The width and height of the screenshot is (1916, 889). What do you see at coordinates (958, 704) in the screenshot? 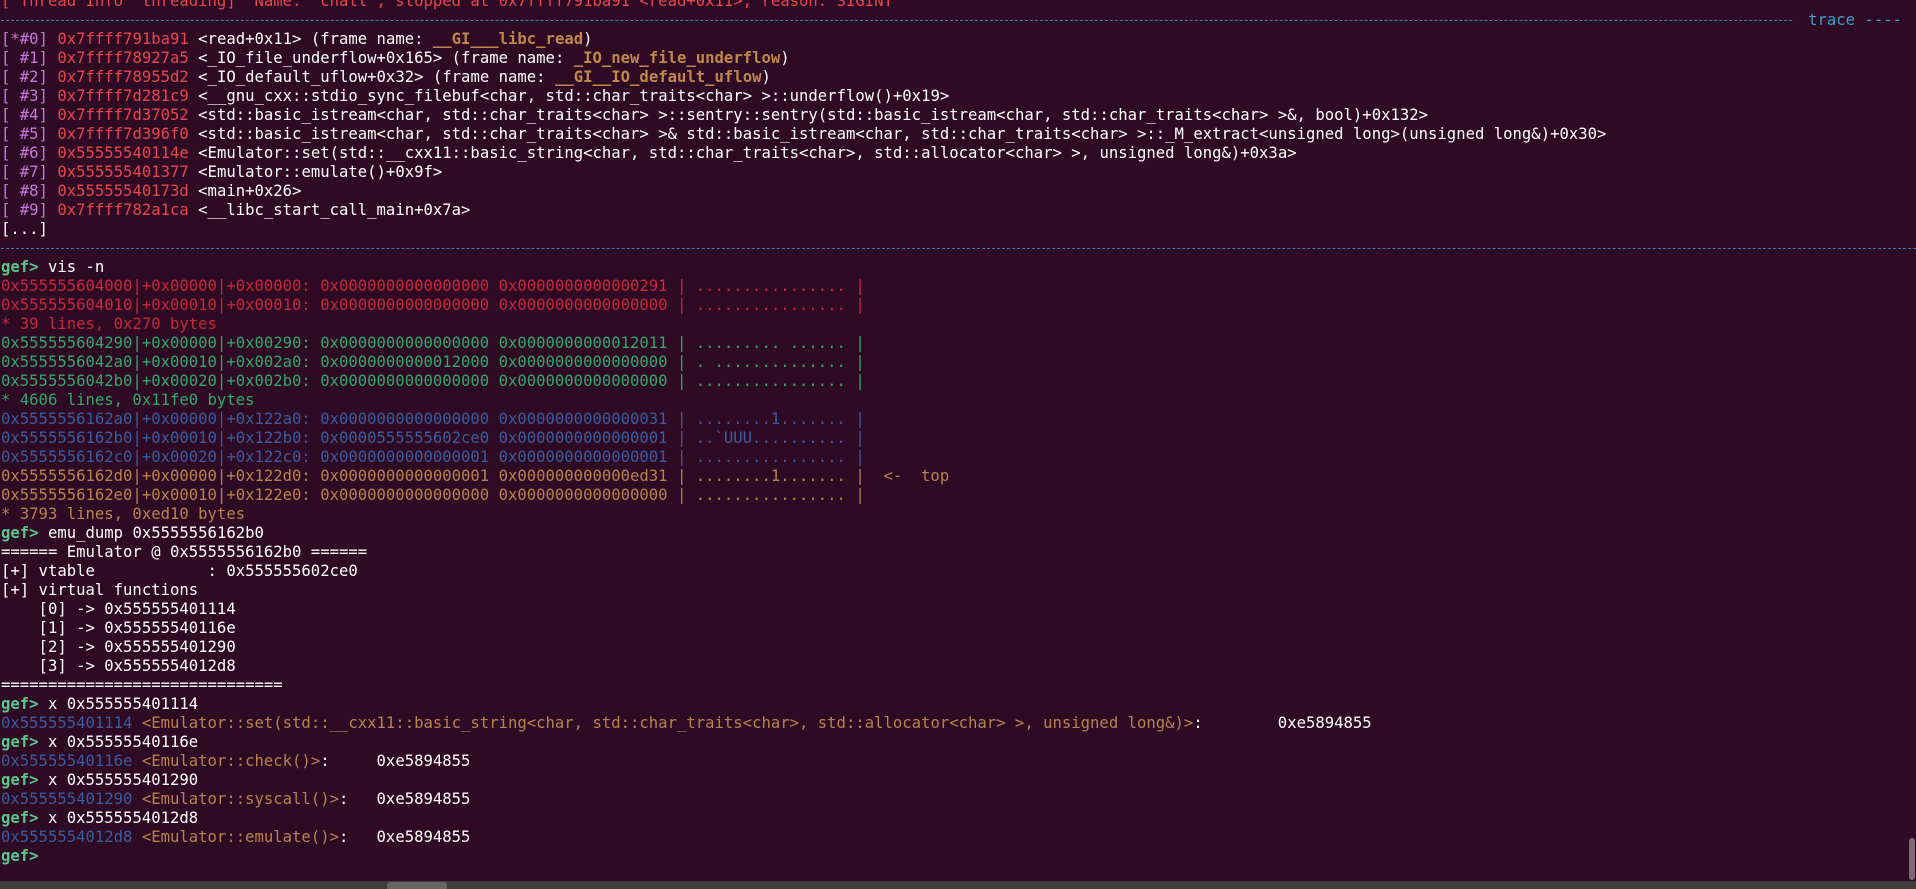
I see `command-line: gef> x 0x555555401114` at bounding box center [958, 704].